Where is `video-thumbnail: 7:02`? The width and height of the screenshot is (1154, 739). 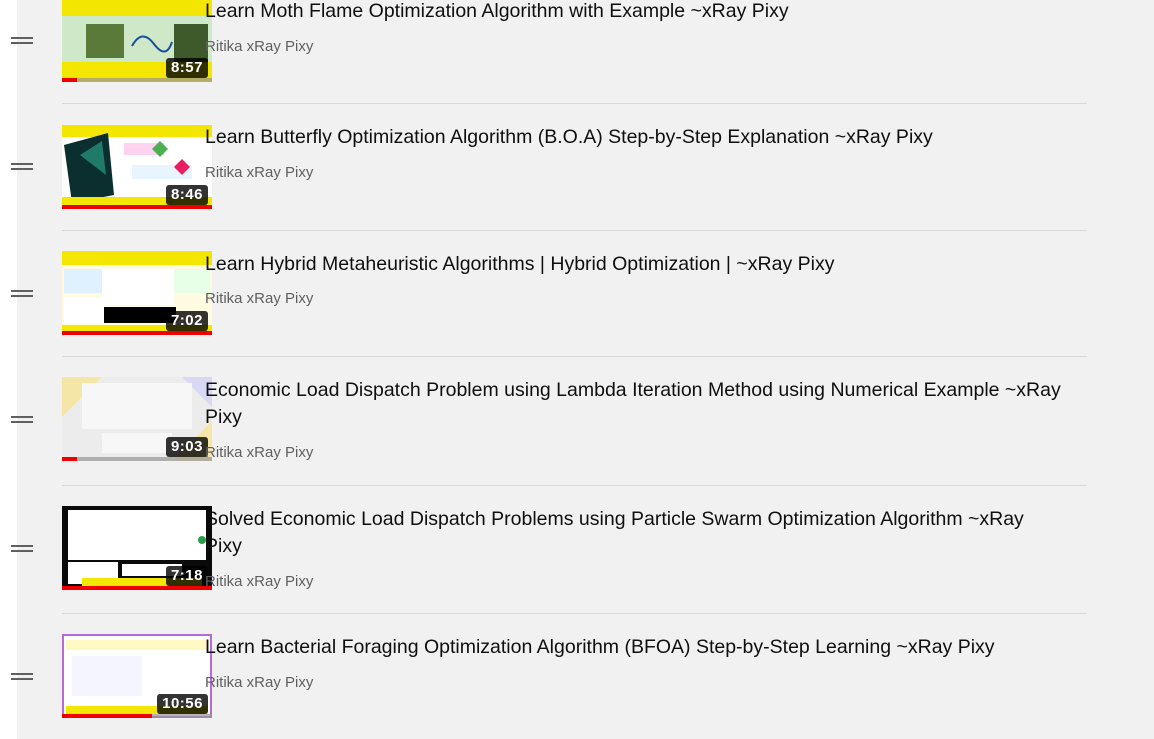
video-thumbnail: 7:02 is located at coordinates (137, 293).